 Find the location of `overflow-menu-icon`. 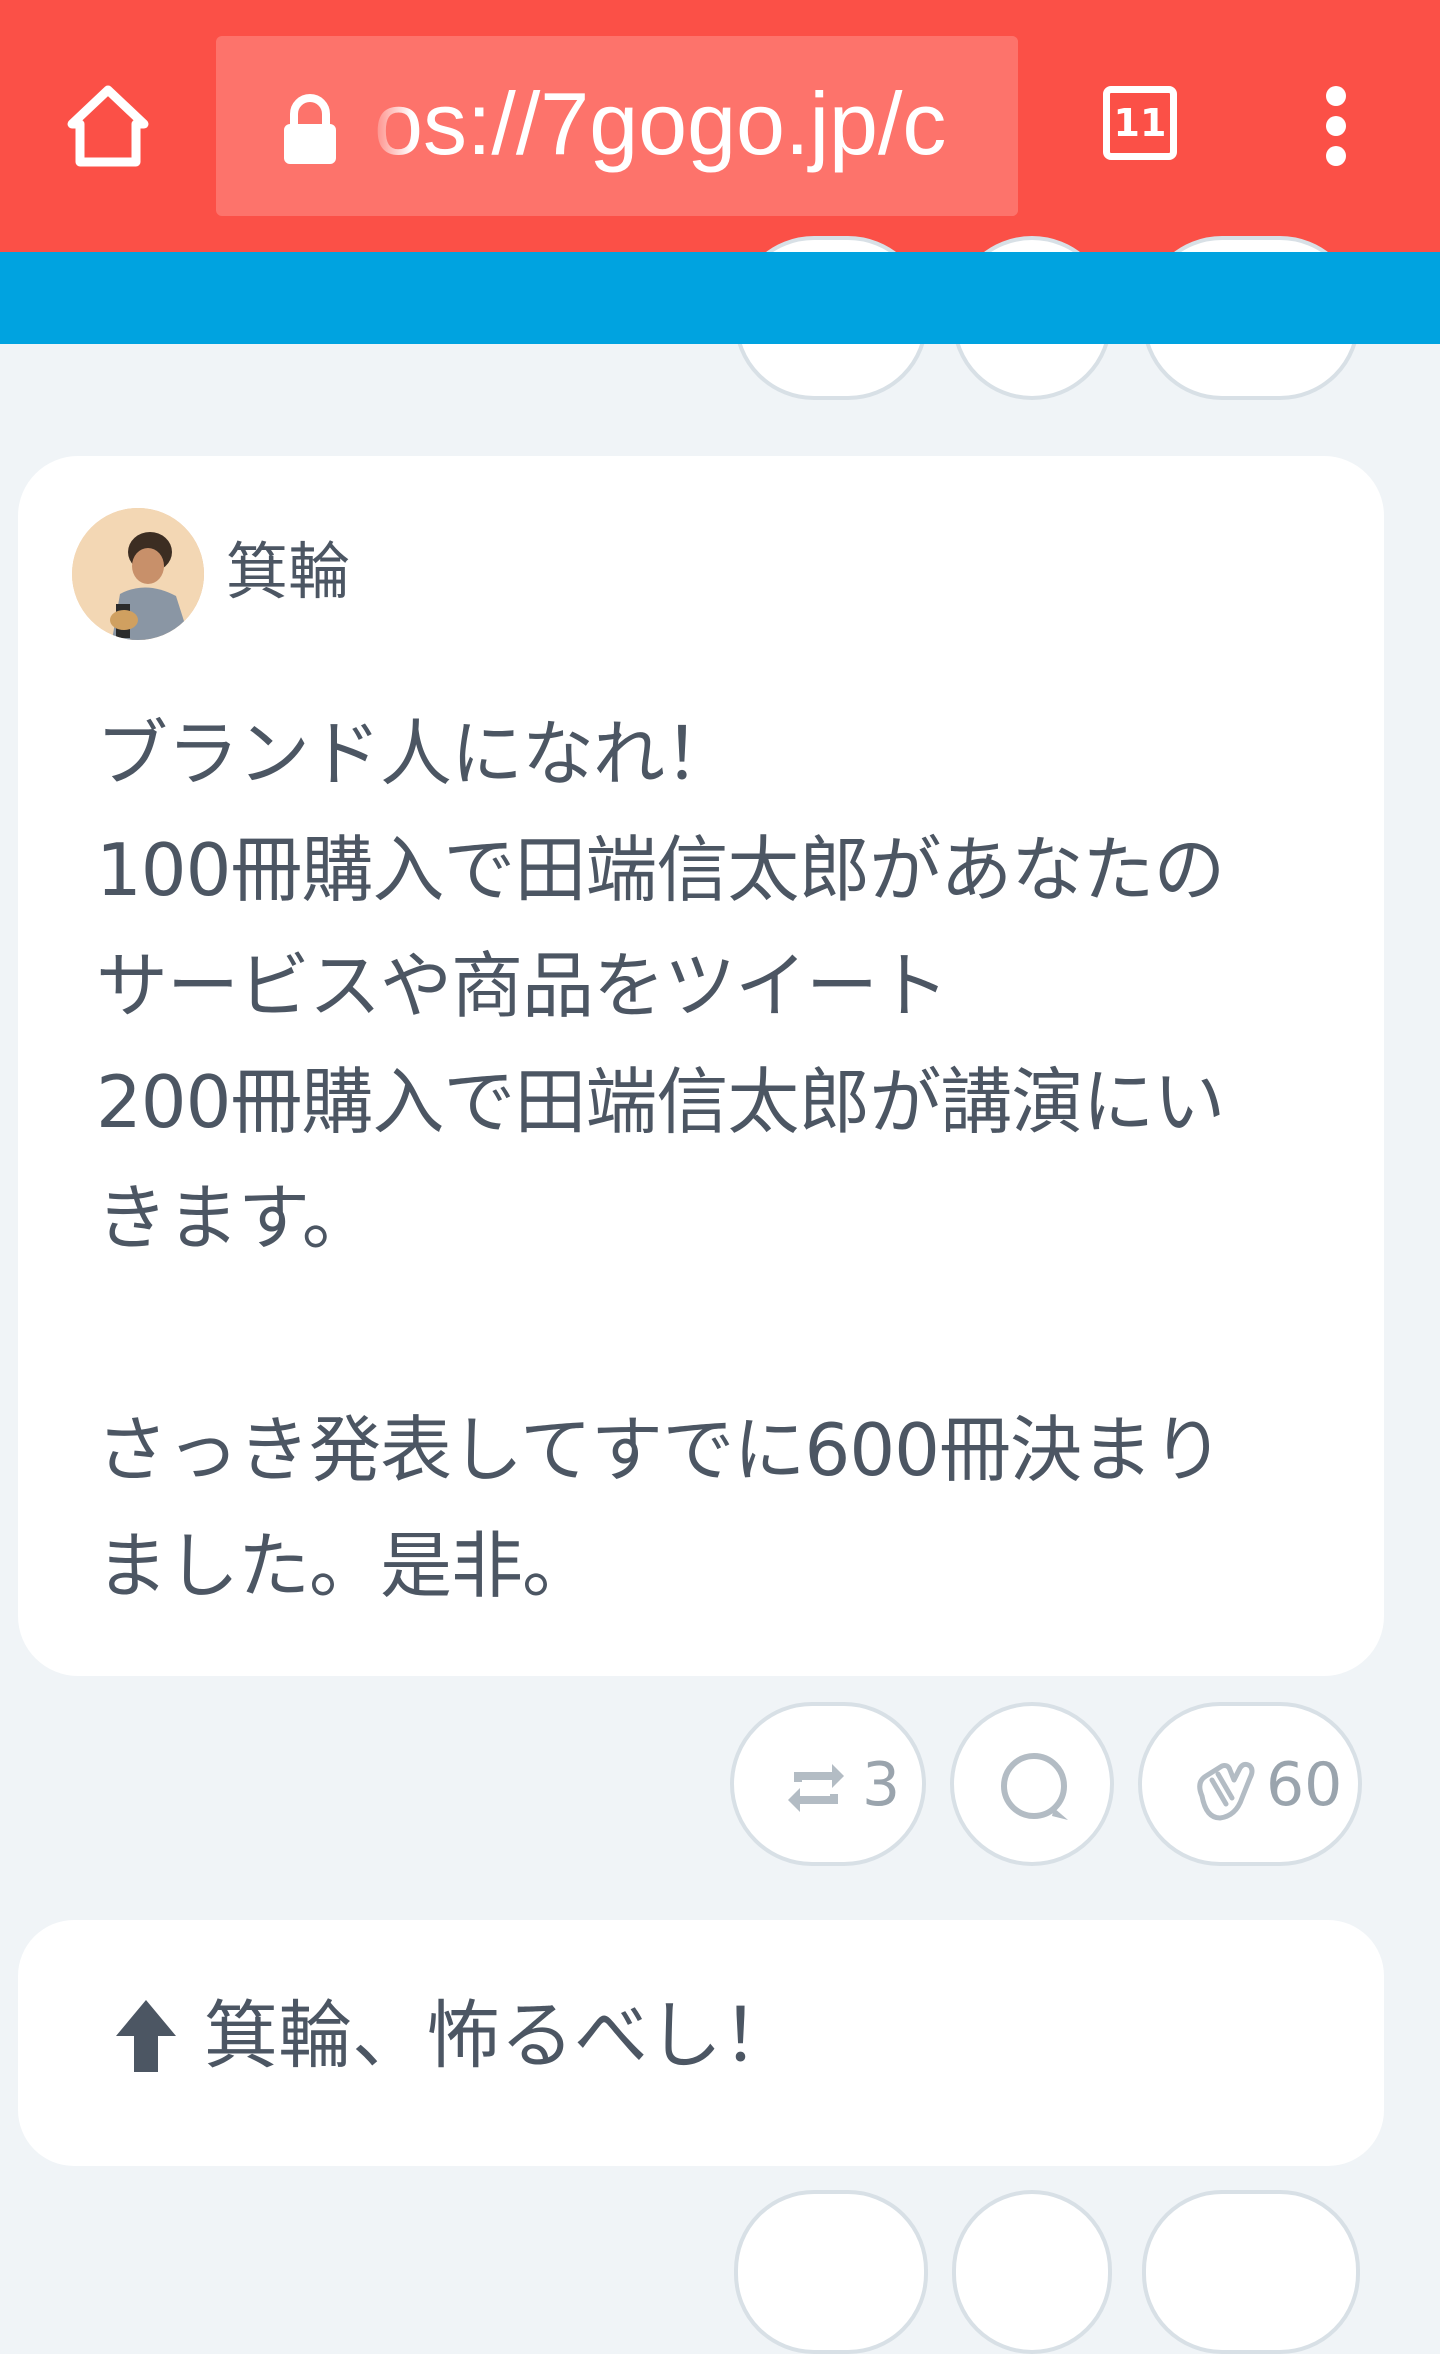

overflow-menu-icon is located at coordinates (1336, 126).